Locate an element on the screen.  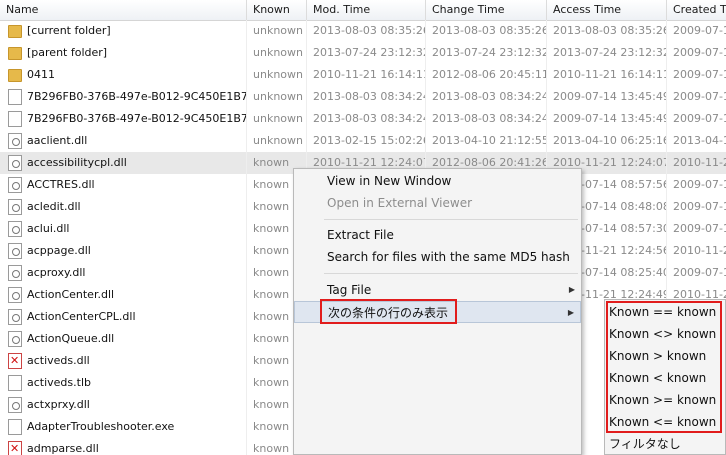
cell-name: 7B296FB0-376B-497e-B012-9C450E1B73 is located at coordinates (123, 119).